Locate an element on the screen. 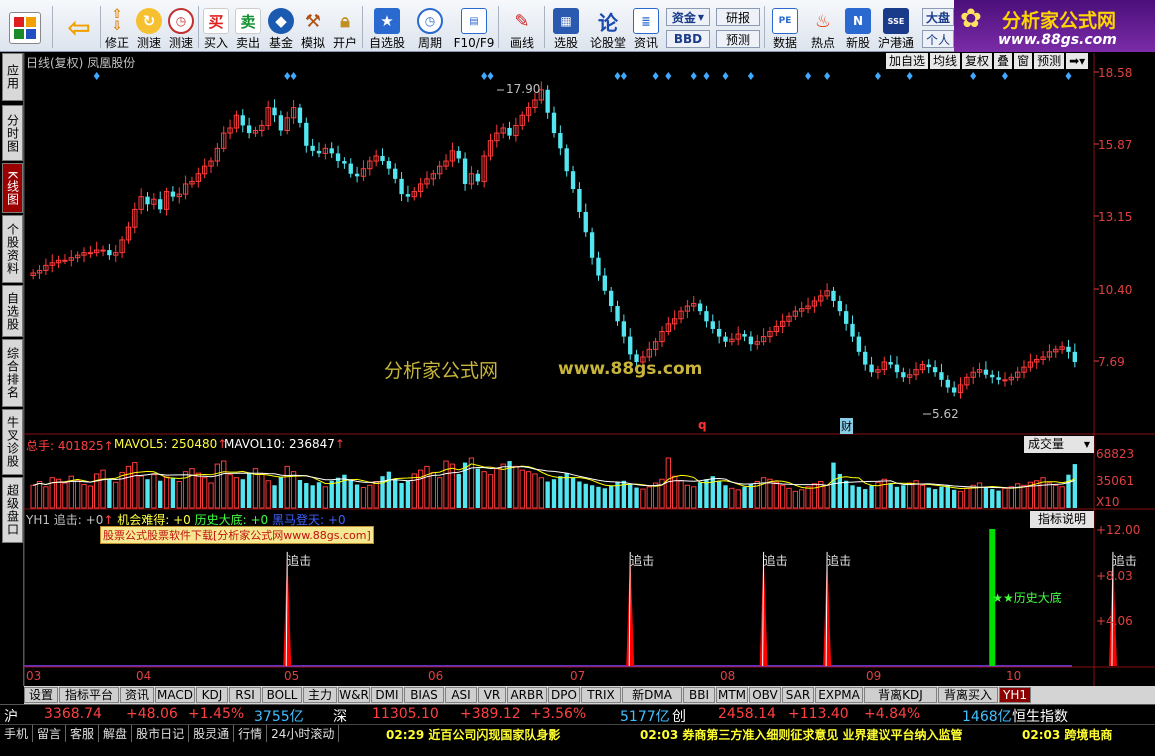 The image size is (1155, 756). buy-button: 买 买入 is located at coordinates (216, 27).